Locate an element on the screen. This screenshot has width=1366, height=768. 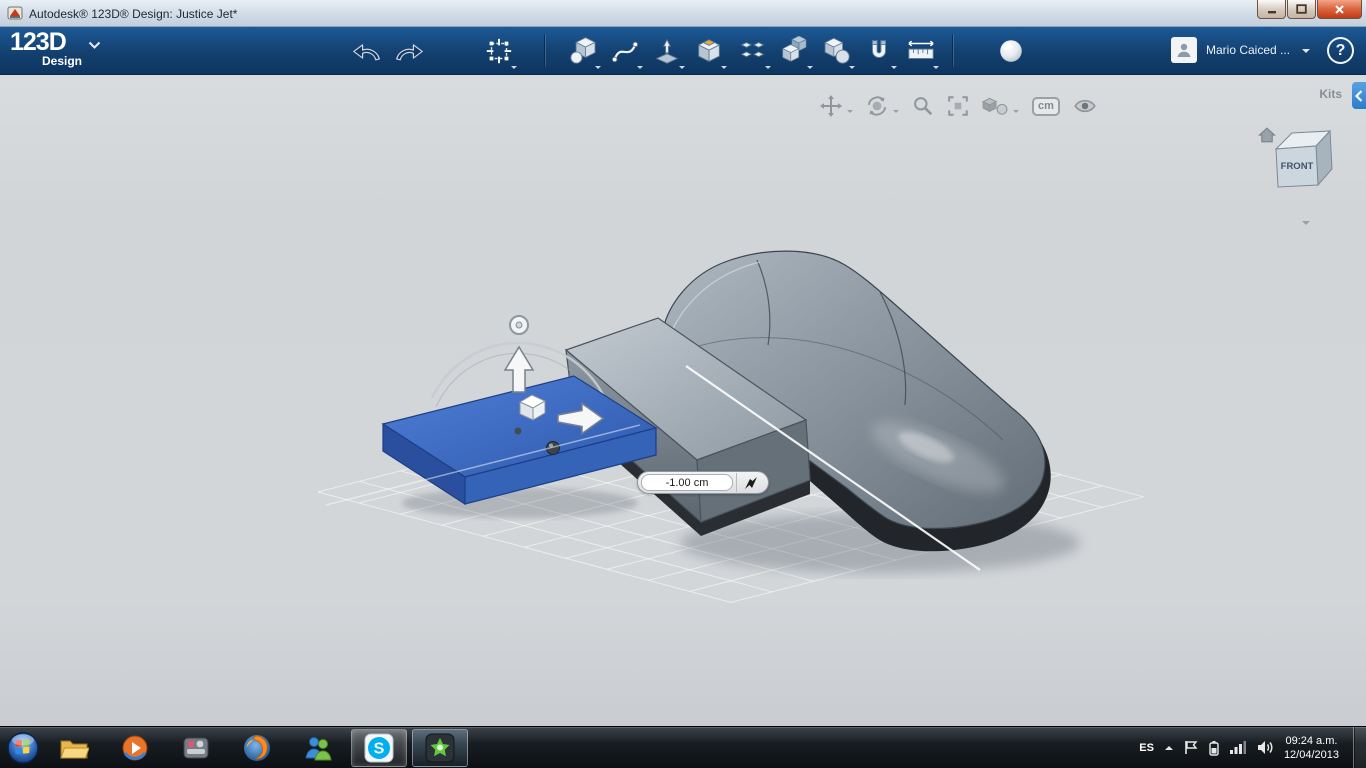
unit-label: cm is located at coordinates (1046, 106).